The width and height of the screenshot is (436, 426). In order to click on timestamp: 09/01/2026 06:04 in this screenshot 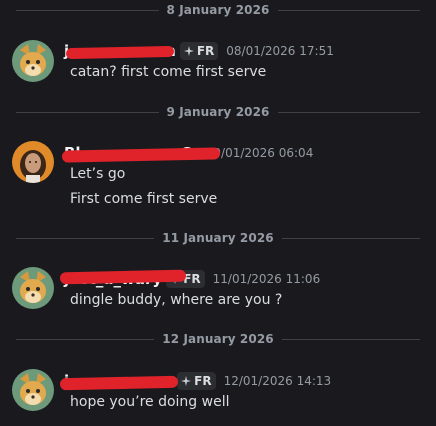, I will do `click(260, 153)`.